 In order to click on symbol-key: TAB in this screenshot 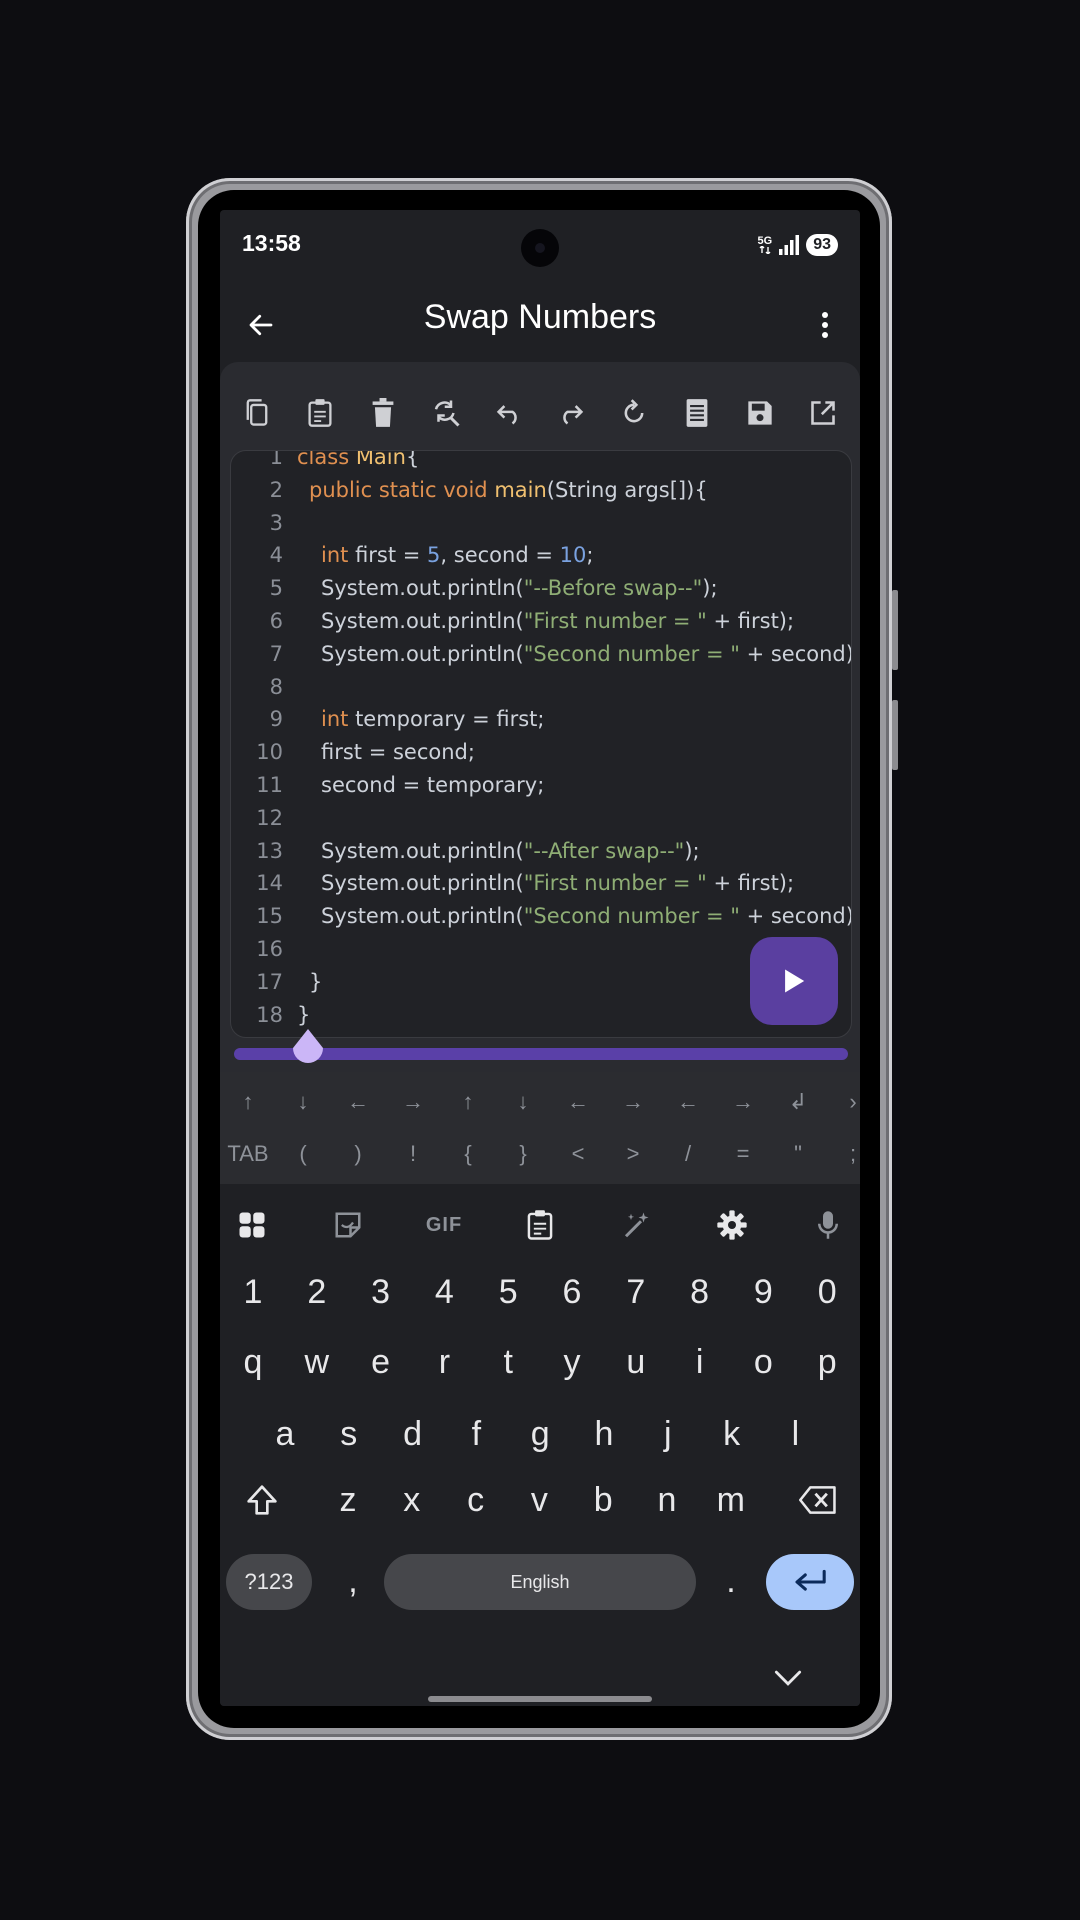, I will do `click(248, 1154)`.